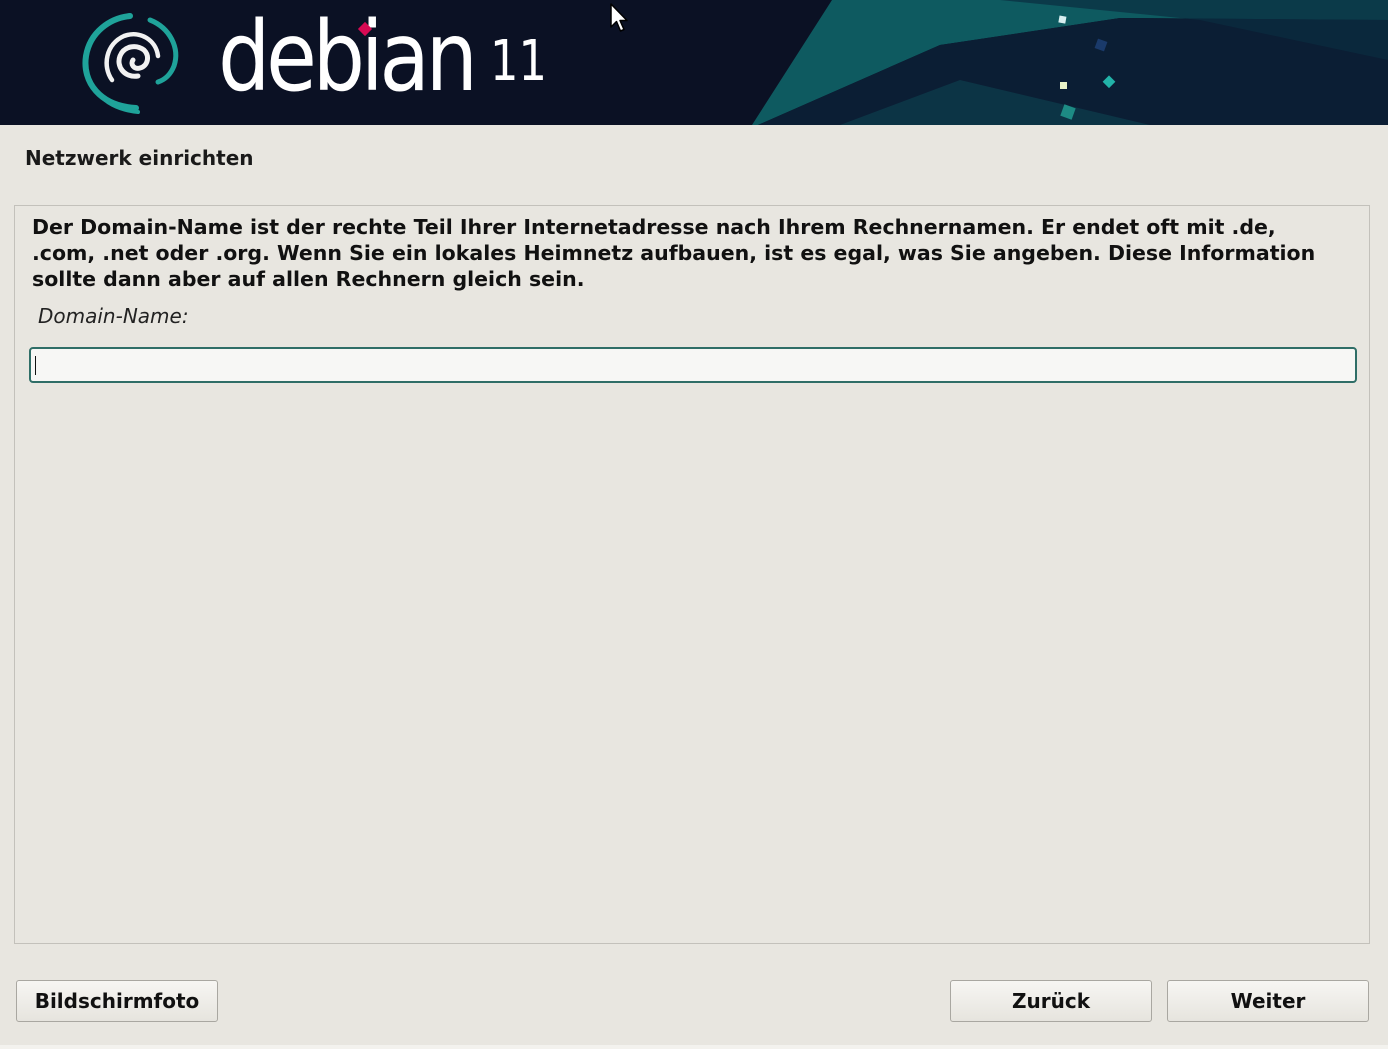 The height and width of the screenshot is (1049, 1388). I want to click on next-button: Weiter, so click(1268, 1001).